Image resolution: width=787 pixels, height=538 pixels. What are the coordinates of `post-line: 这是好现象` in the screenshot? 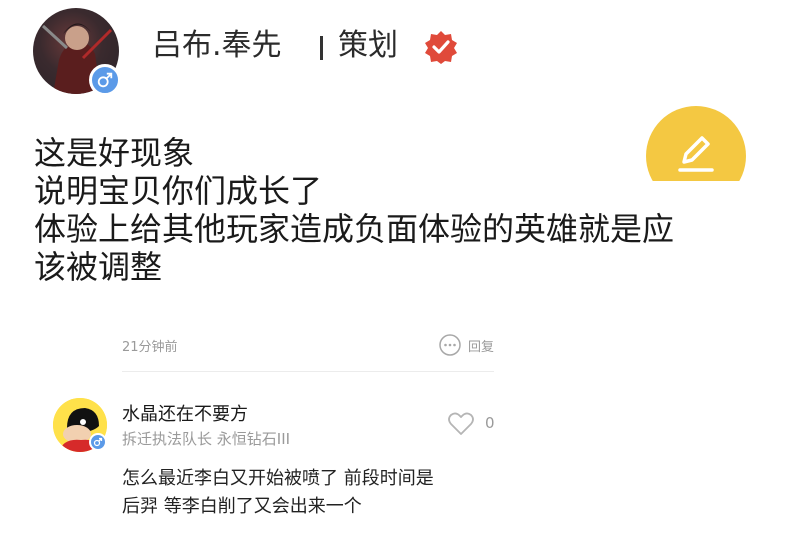 It's located at (114, 153).